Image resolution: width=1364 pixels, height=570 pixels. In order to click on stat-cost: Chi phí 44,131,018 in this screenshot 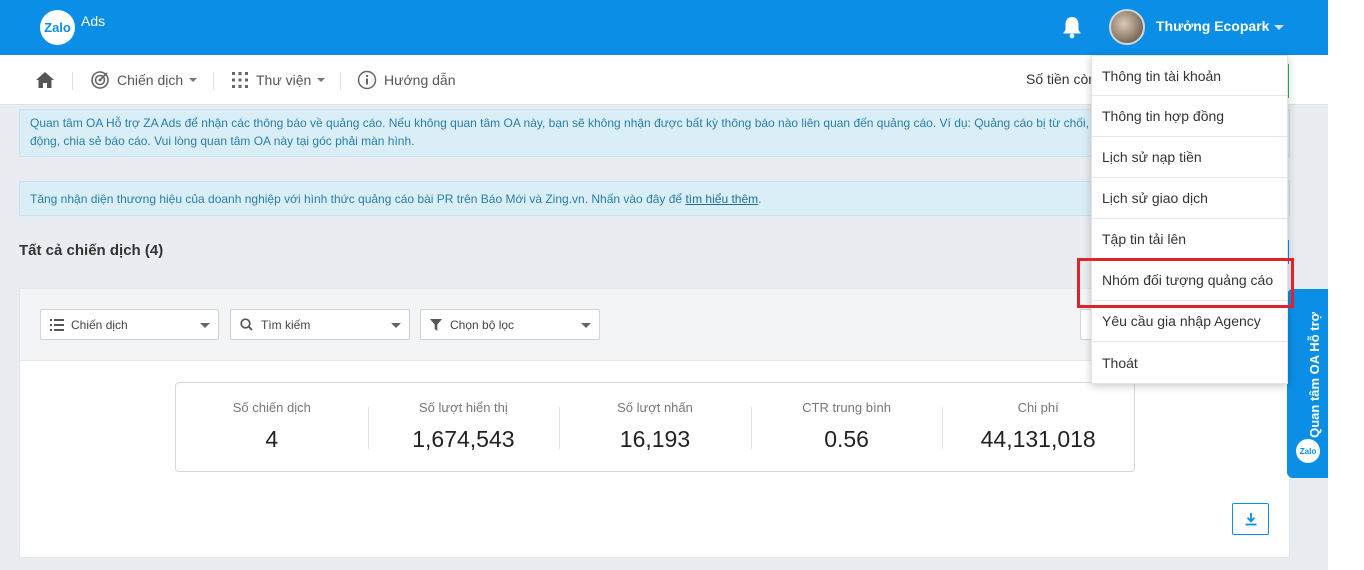, I will do `click(1038, 427)`.